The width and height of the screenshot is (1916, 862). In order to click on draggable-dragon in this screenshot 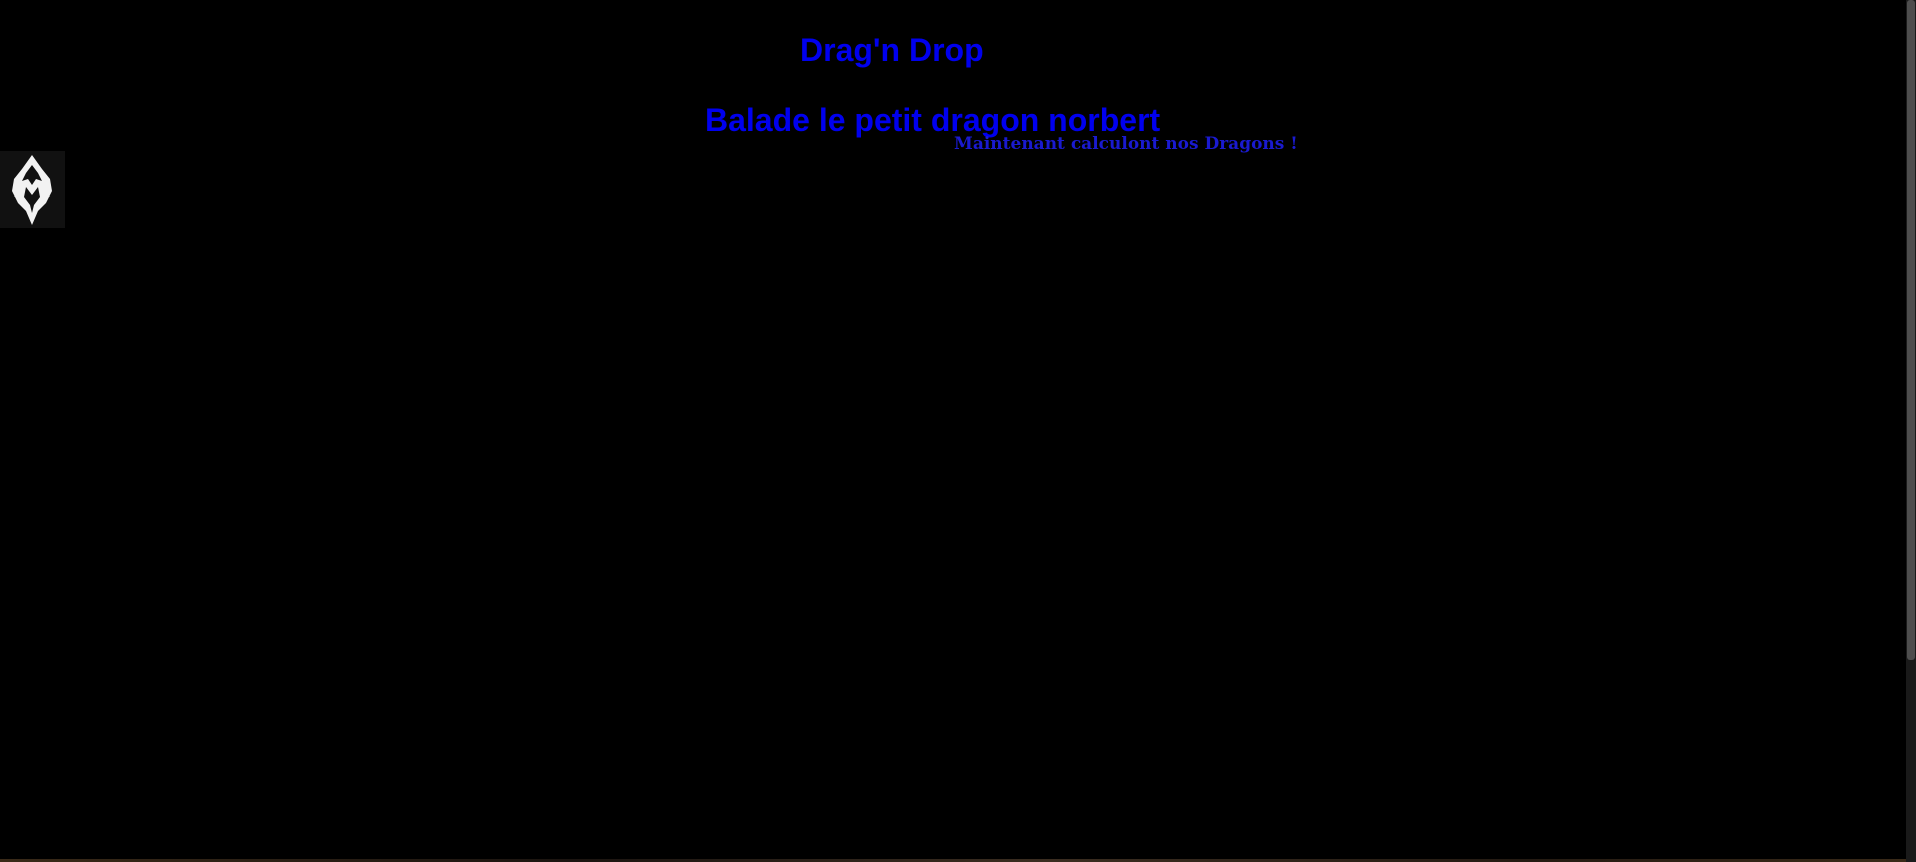, I will do `click(32, 189)`.